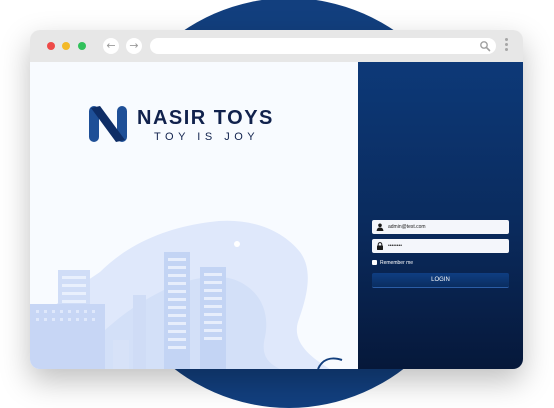  Describe the element at coordinates (507, 46) in the screenshot. I see `menu-icon` at that location.